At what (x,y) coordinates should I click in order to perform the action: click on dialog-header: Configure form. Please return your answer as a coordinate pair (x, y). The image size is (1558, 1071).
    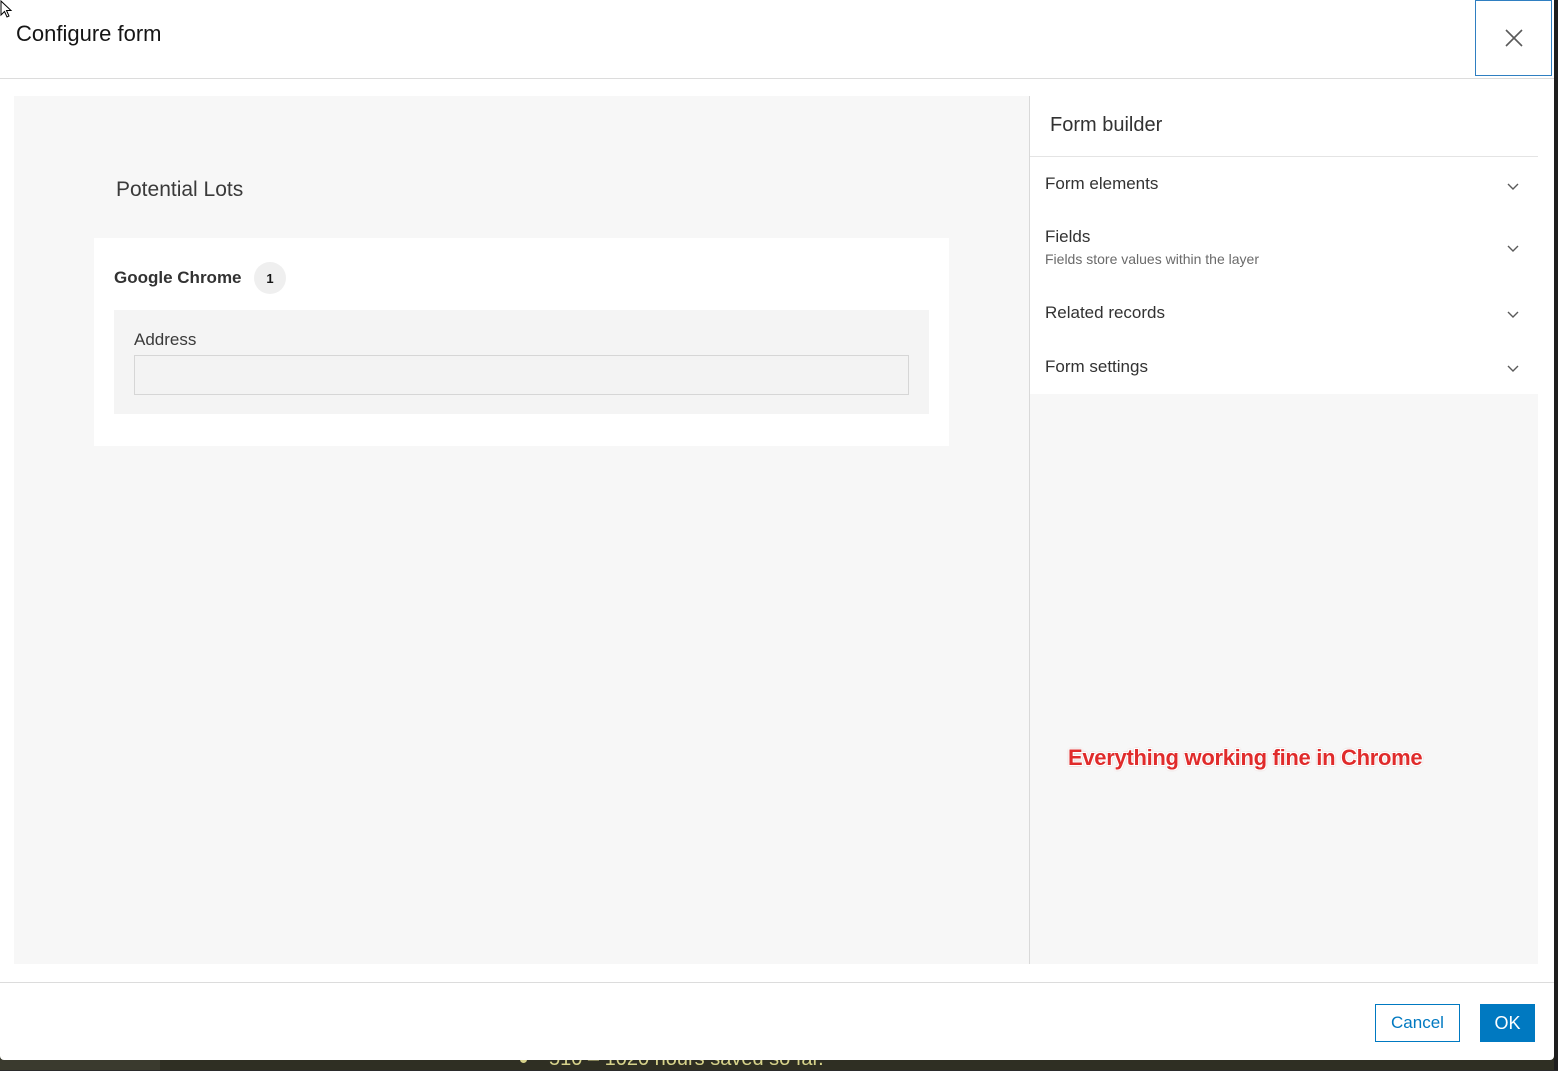
    Looking at the image, I should click on (777, 39).